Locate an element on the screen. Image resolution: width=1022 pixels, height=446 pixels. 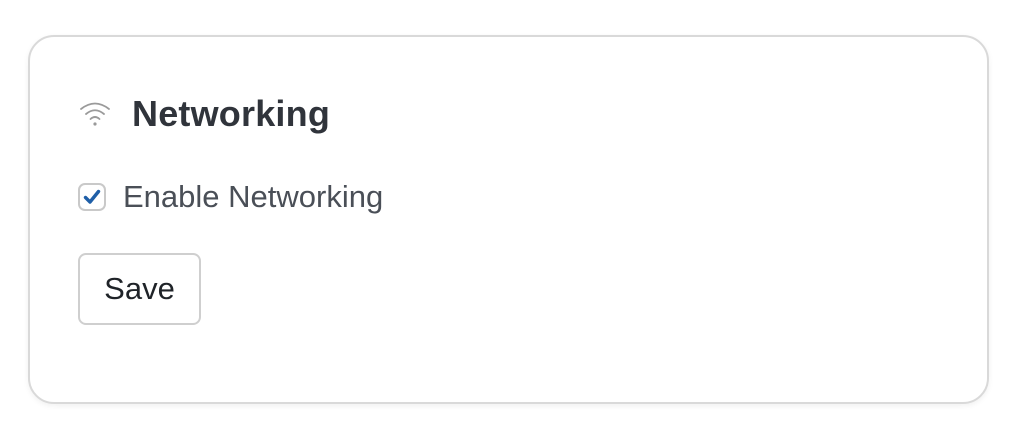
panel-header: Networking is located at coordinates (204, 114).